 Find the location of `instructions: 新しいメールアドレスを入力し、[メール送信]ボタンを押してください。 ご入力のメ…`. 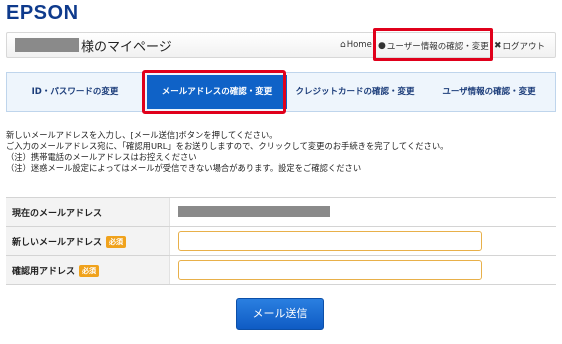

instructions: 新しいメールアドレスを入力し、[メール送信]ボタンを押してください。 ご入力のメ… is located at coordinates (227, 152).